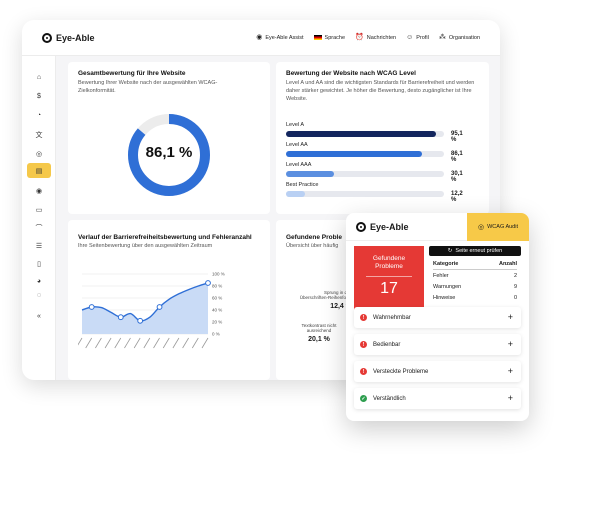  I want to click on level-row: Level AA 86,1 %, so click(376, 152).